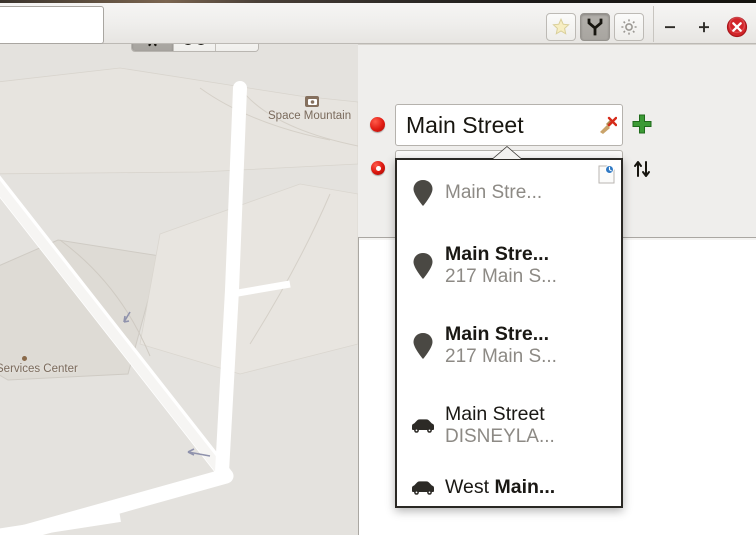 This screenshot has height=535, width=756. I want to click on suggestion-title-prefix: West, so click(470, 488).